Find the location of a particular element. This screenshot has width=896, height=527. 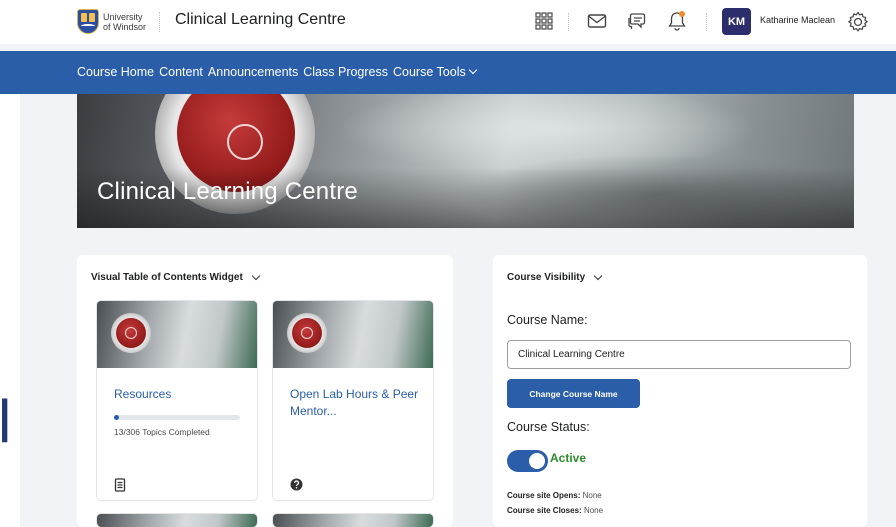

closes-label: Course site Closes: is located at coordinates (544, 510).